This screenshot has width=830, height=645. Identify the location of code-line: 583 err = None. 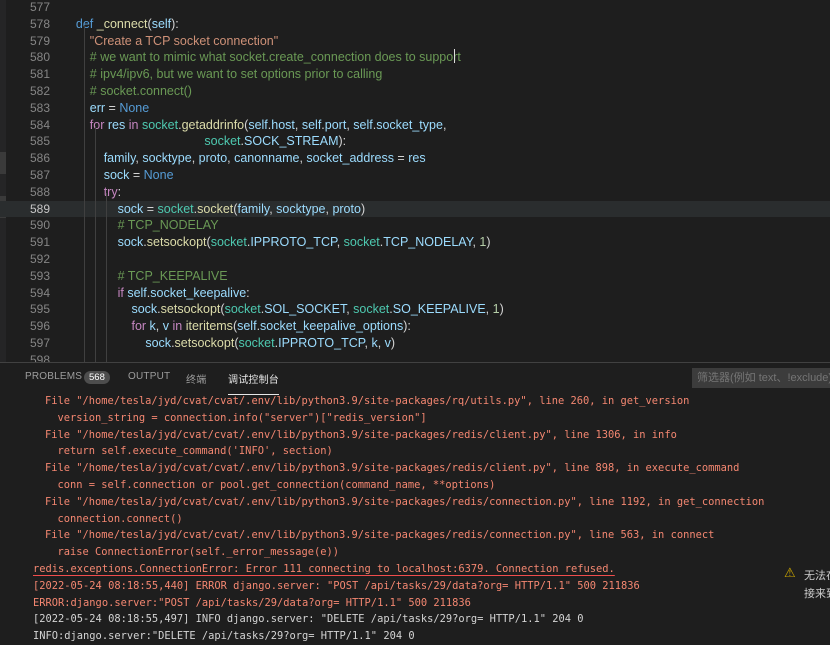
(415, 108).